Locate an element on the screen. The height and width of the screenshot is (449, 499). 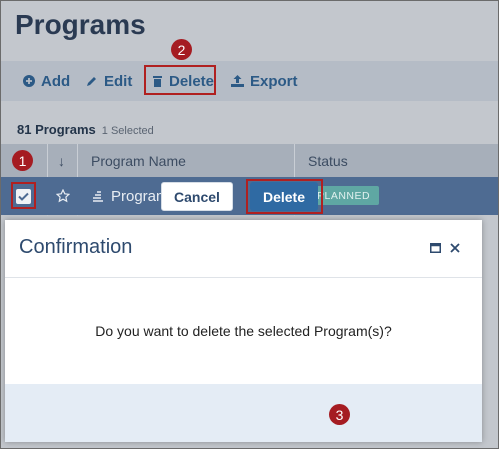
dialog-title: Confirmation is located at coordinates (76, 247).